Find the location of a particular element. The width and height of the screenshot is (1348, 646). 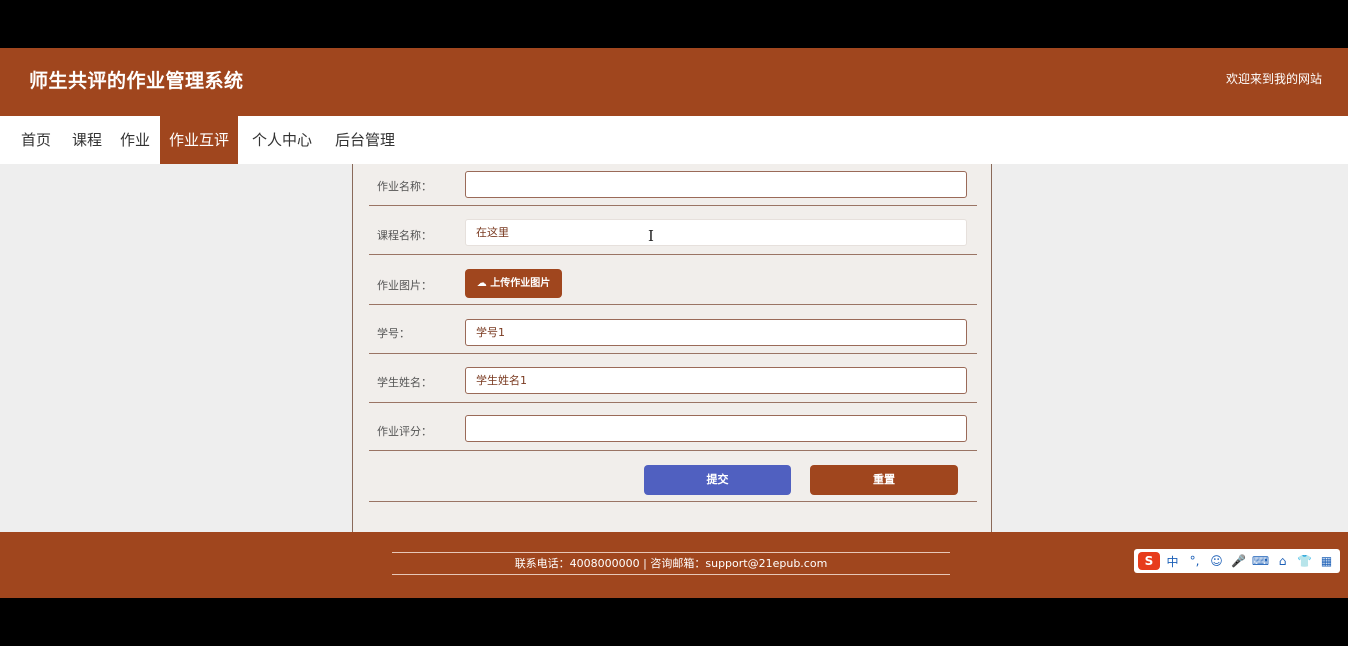

welcome-text: 欢迎来到我的网站 is located at coordinates (1273, 79).